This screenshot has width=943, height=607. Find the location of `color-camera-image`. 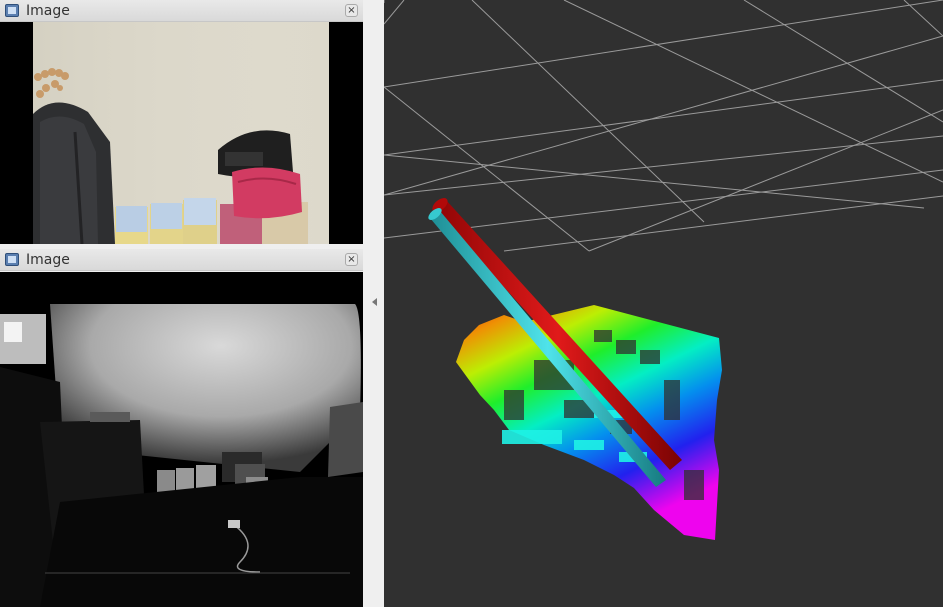

color-camera-image is located at coordinates (181, 133).